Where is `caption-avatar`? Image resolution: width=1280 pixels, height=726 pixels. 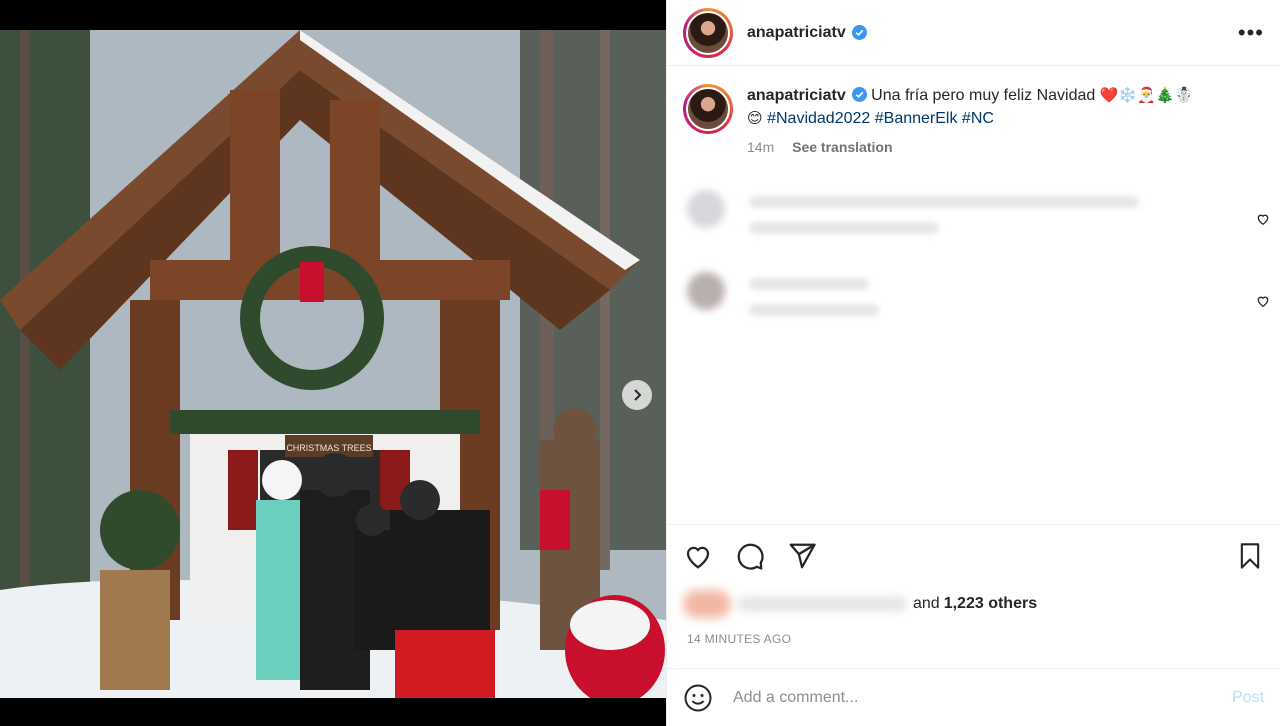 caption-avatar is located at coordinates (708, 109).